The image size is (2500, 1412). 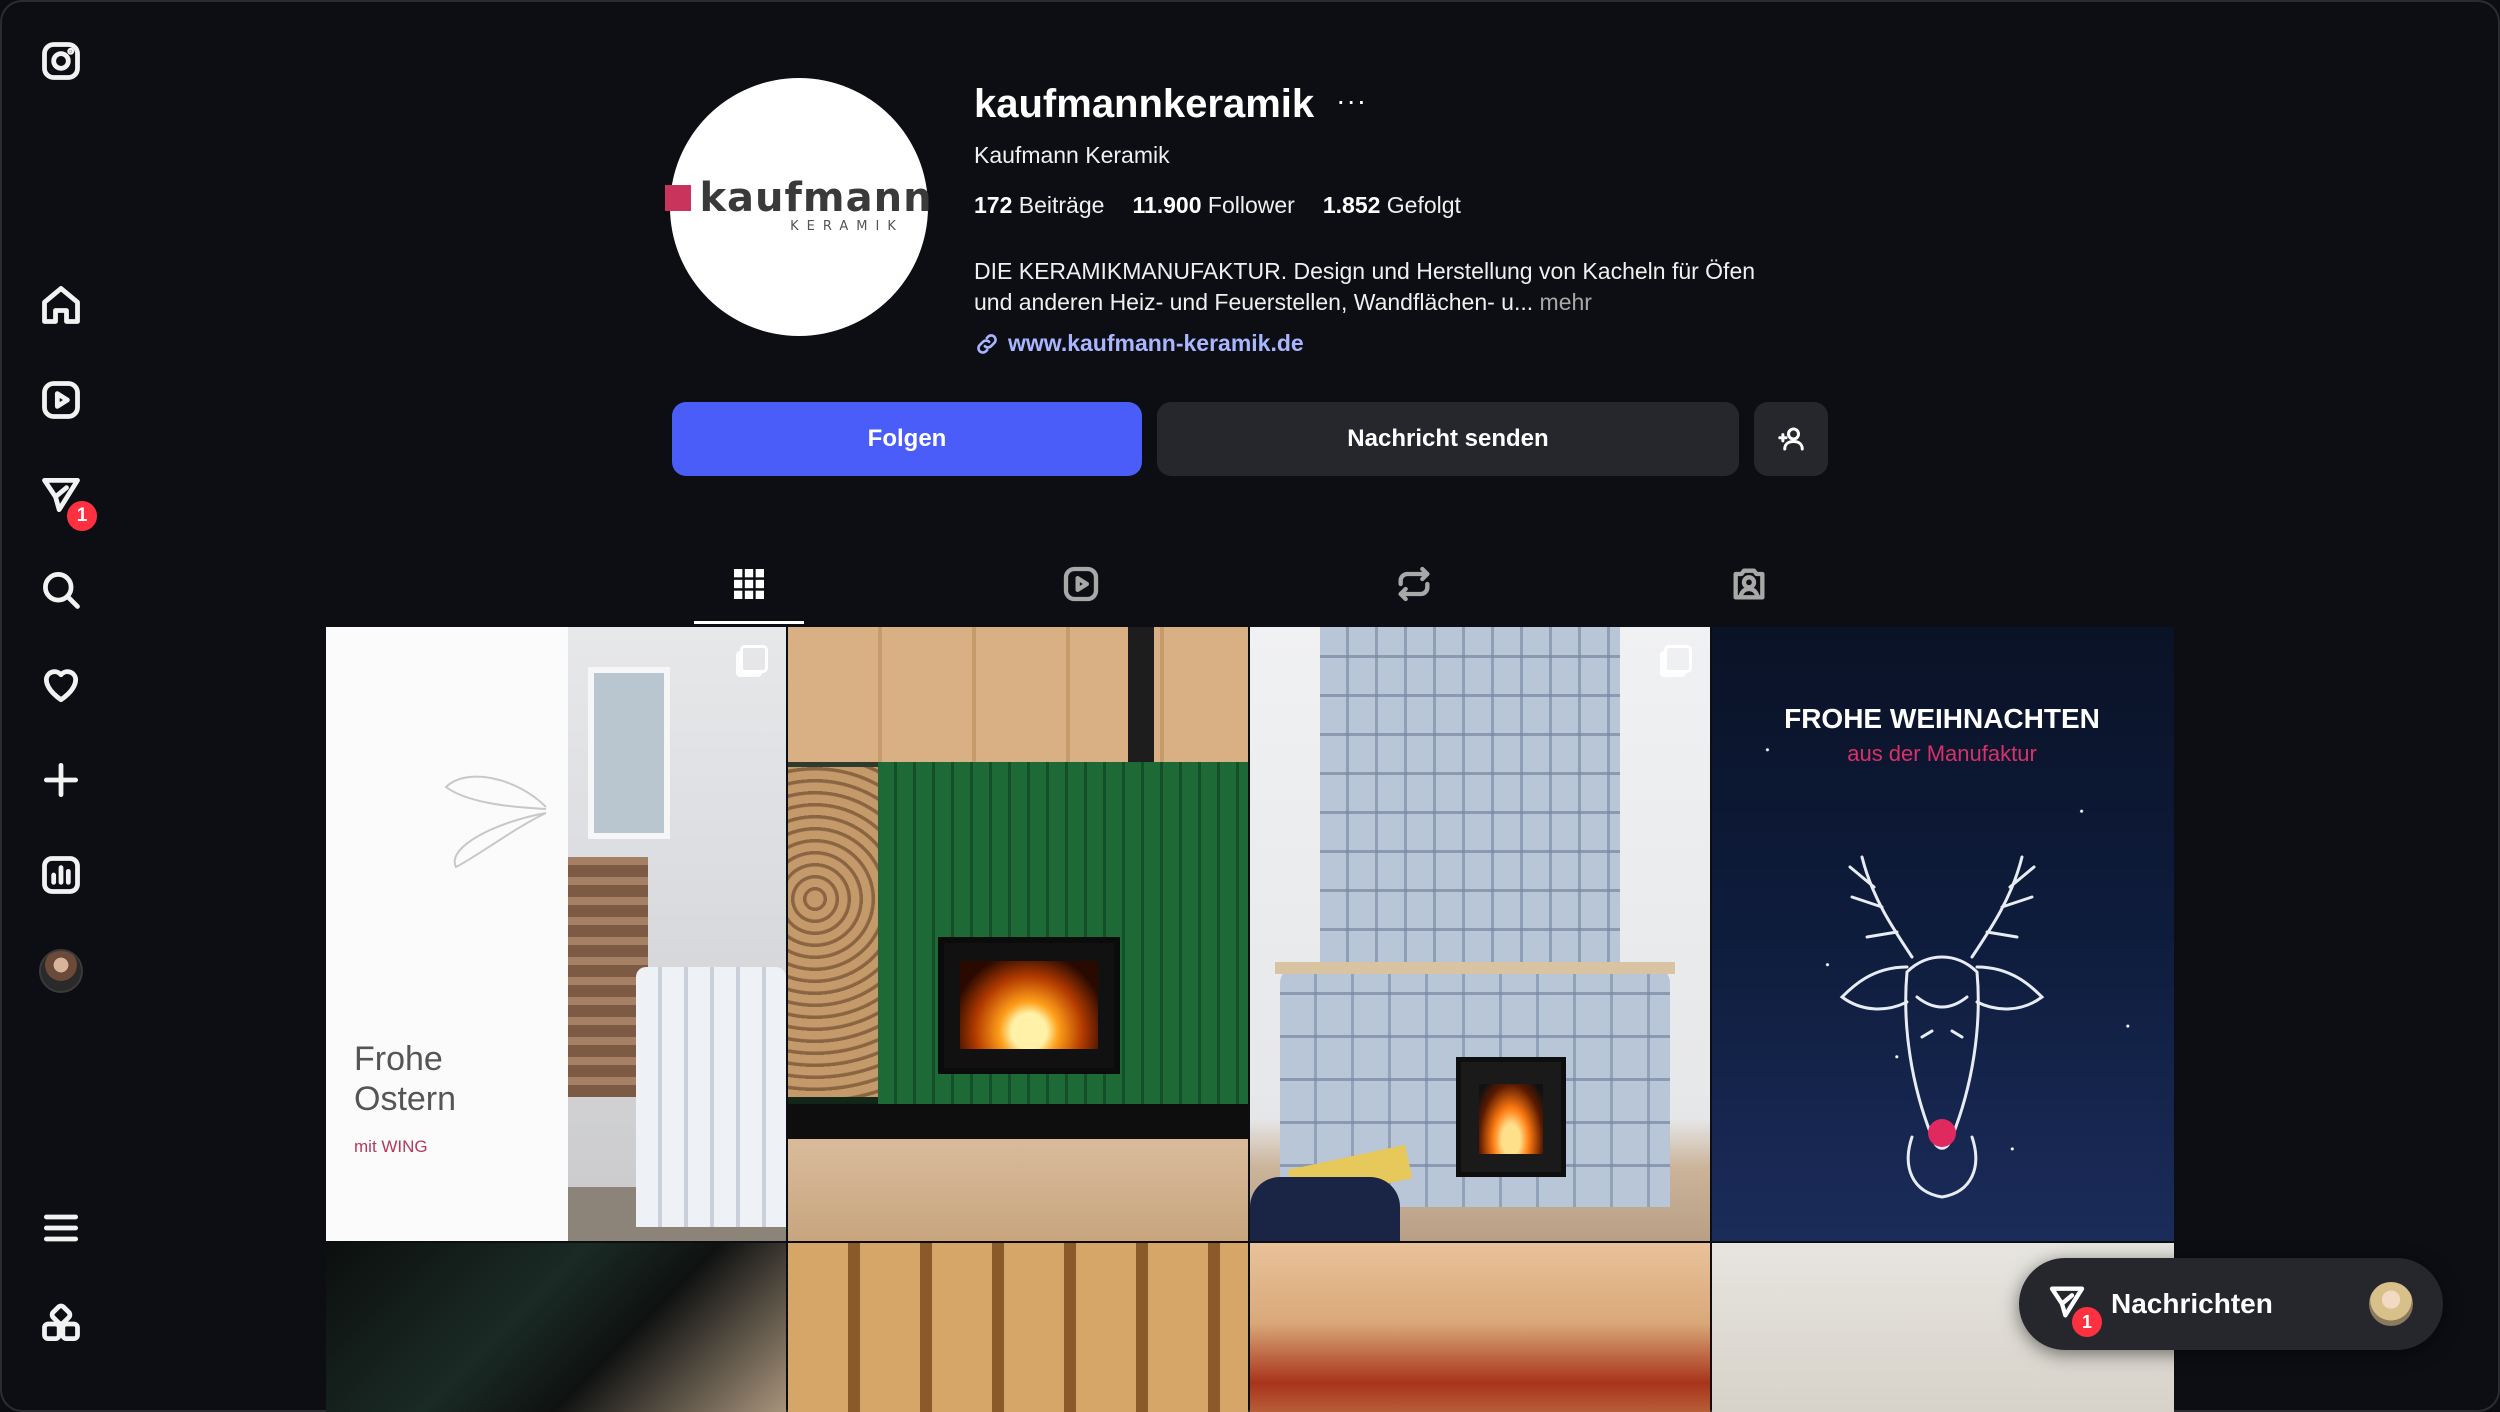 I want to click on stove-flame, so click(x=1511, y=1119).